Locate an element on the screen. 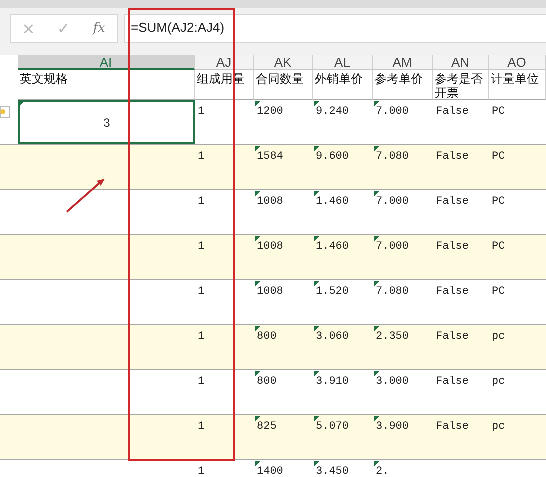 The width and height of the screenshot is (546, 477). error-indicator-icon is located at coordinates (5, 112).